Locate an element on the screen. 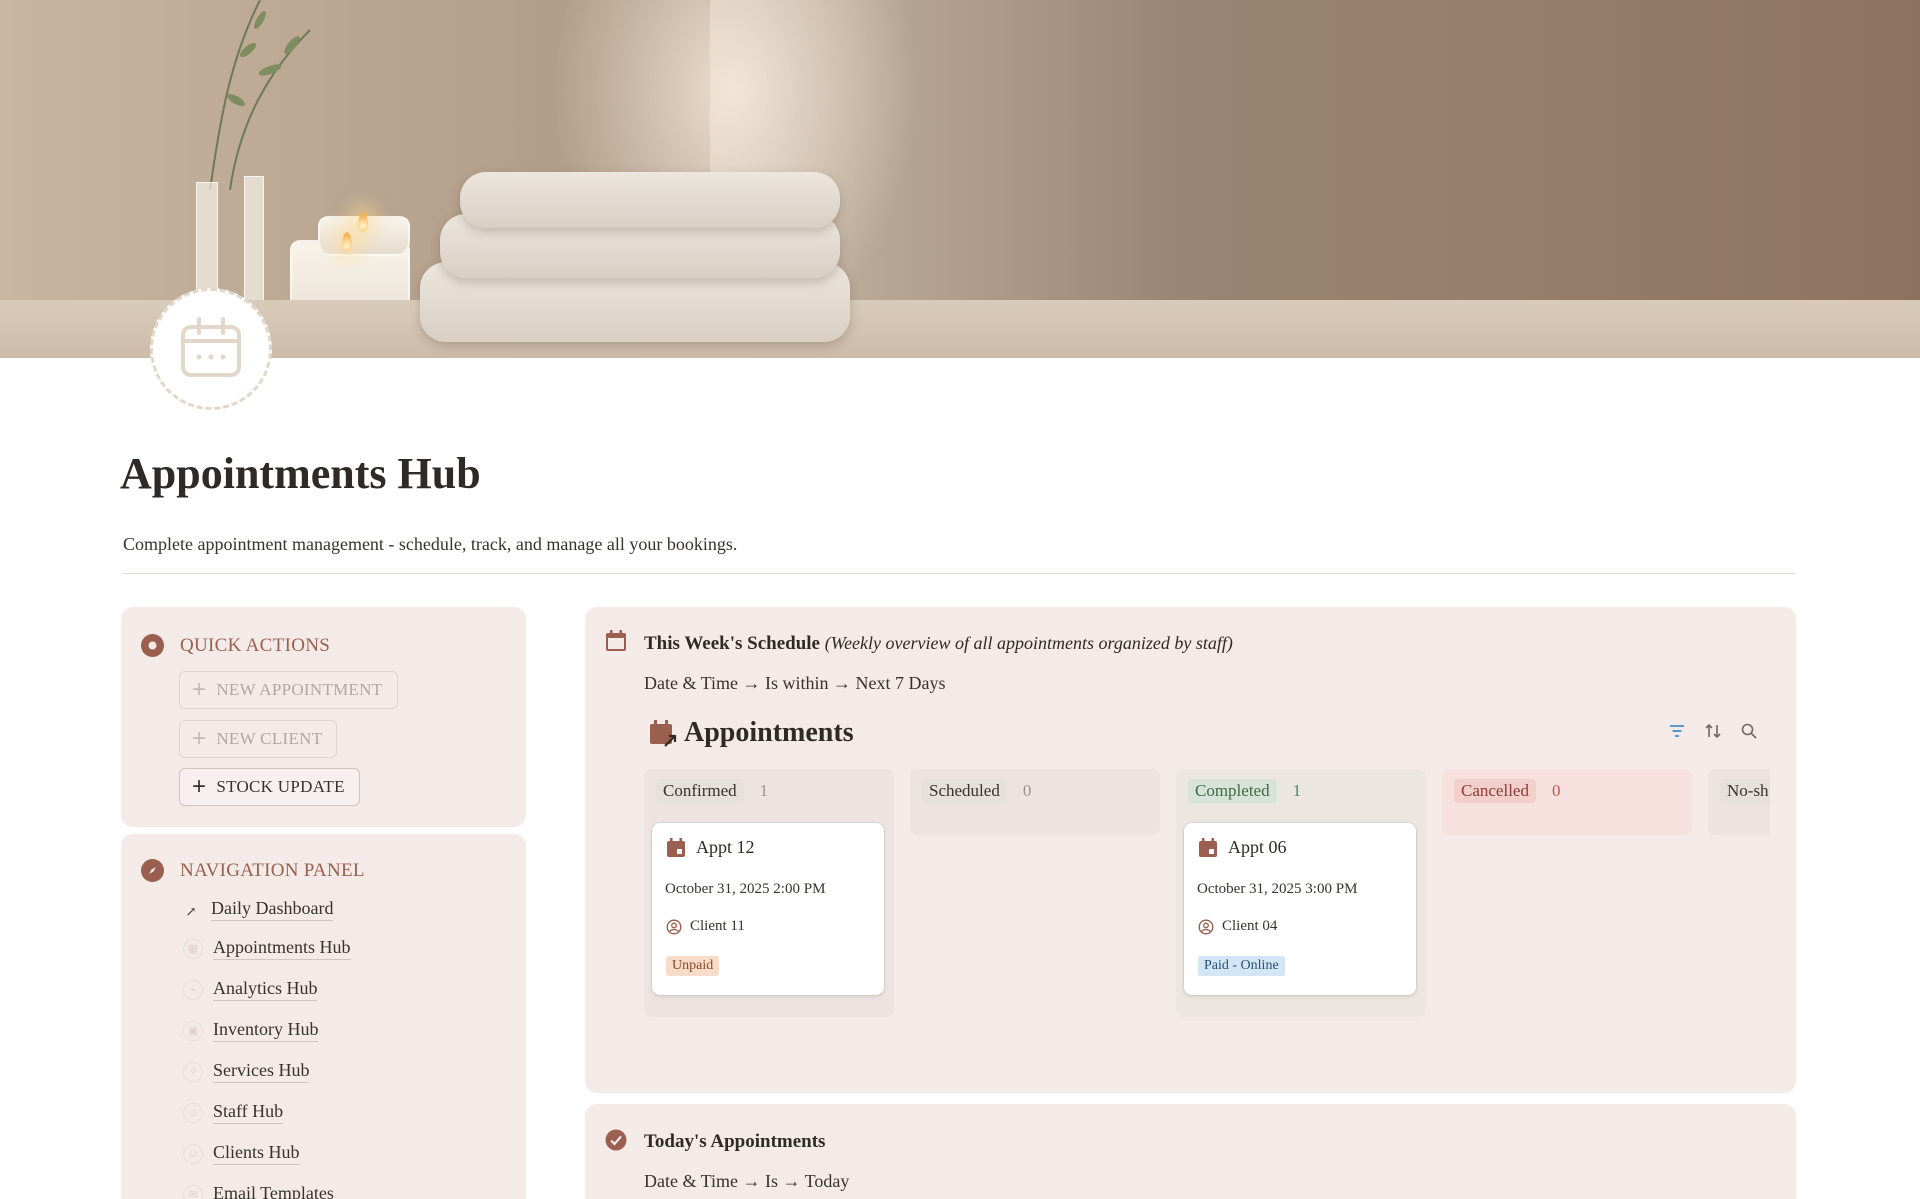 Image resolution: width=1920 pixels, height=1199 pixels. card-client: Client 04 is located at coordinates (1237, 926).